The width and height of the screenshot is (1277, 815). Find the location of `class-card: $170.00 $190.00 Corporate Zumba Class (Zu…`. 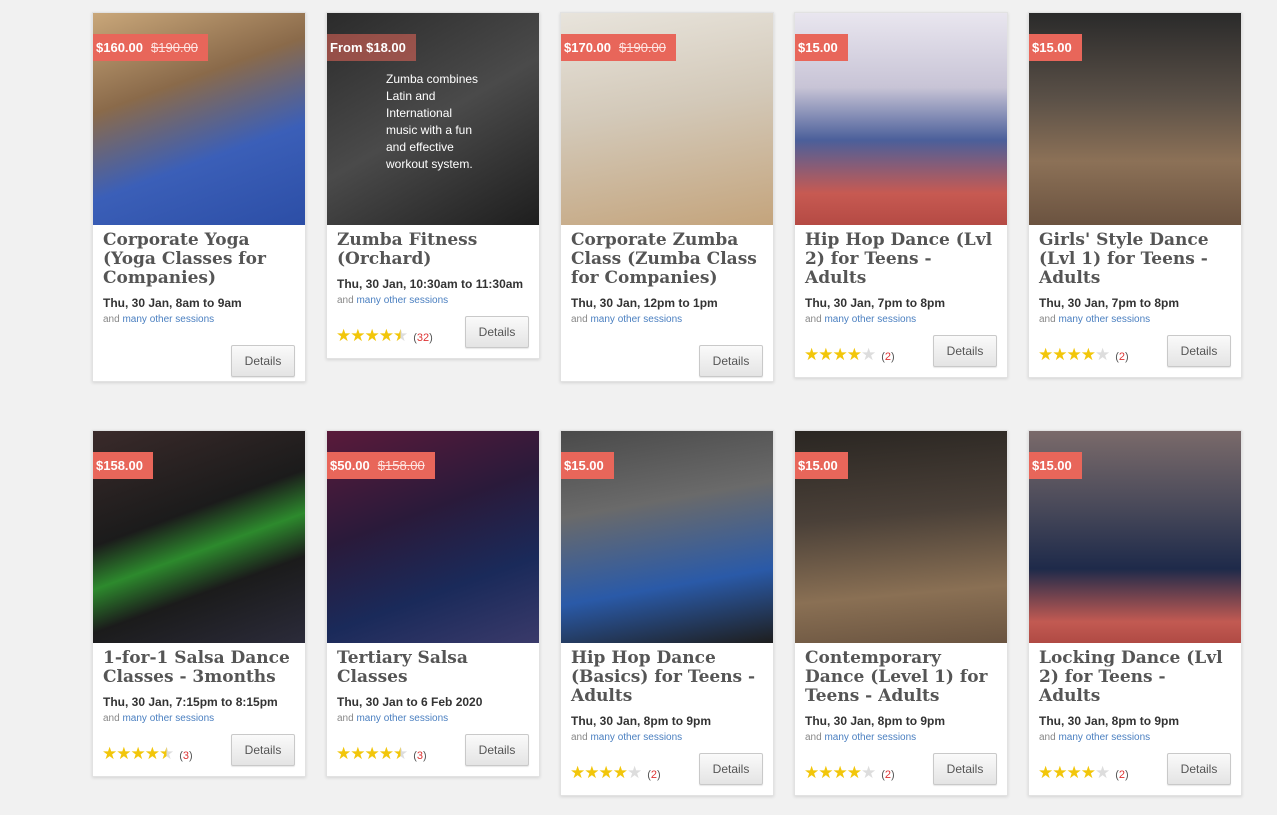

class-card: $170.00 $190.00 Corporate Zumba Class (Zu… is located at coordinates (667, 197).